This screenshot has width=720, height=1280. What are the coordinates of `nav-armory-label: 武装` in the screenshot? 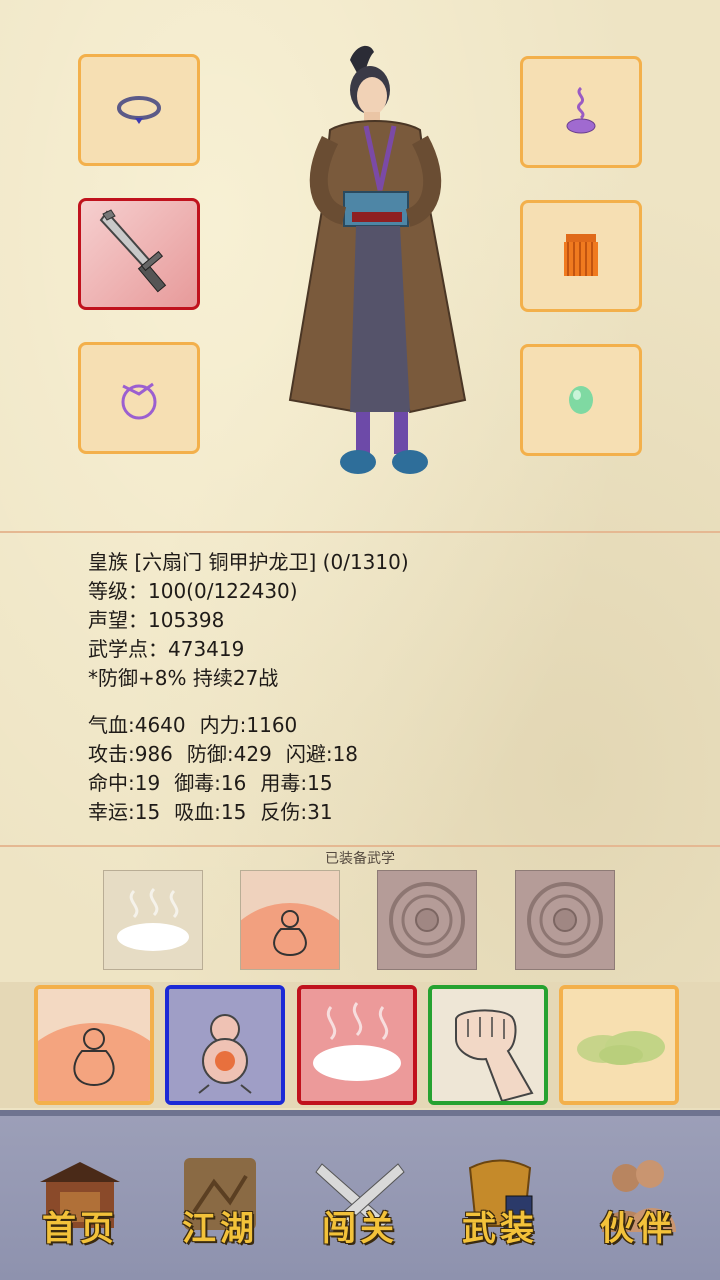 It's located at (500, 1229).